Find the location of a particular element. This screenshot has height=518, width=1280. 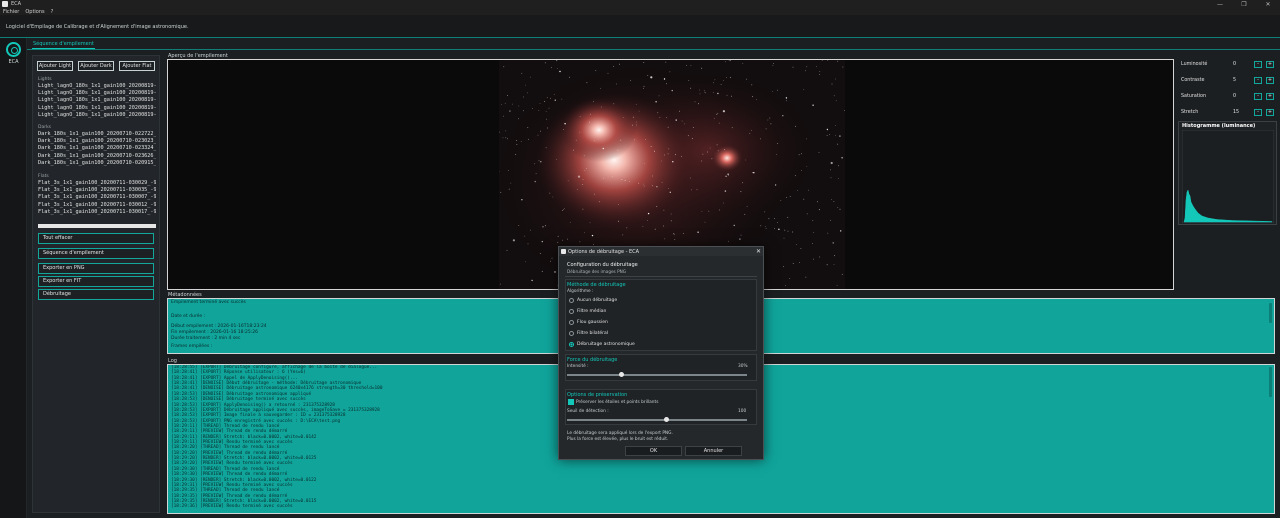

brightness-label: Luminosité is located at coordinates (1194, 64).